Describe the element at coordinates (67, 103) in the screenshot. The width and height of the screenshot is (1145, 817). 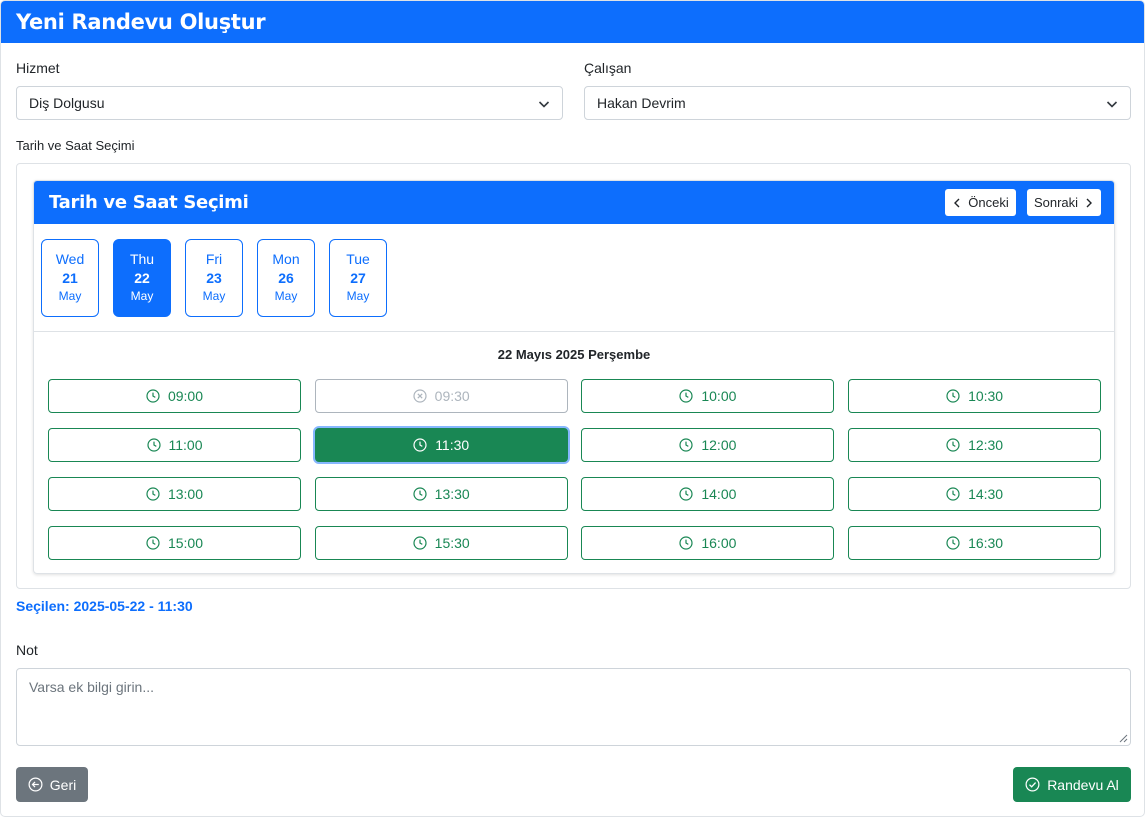
I see `service-select-value: Diş Dolgusu` at that location.